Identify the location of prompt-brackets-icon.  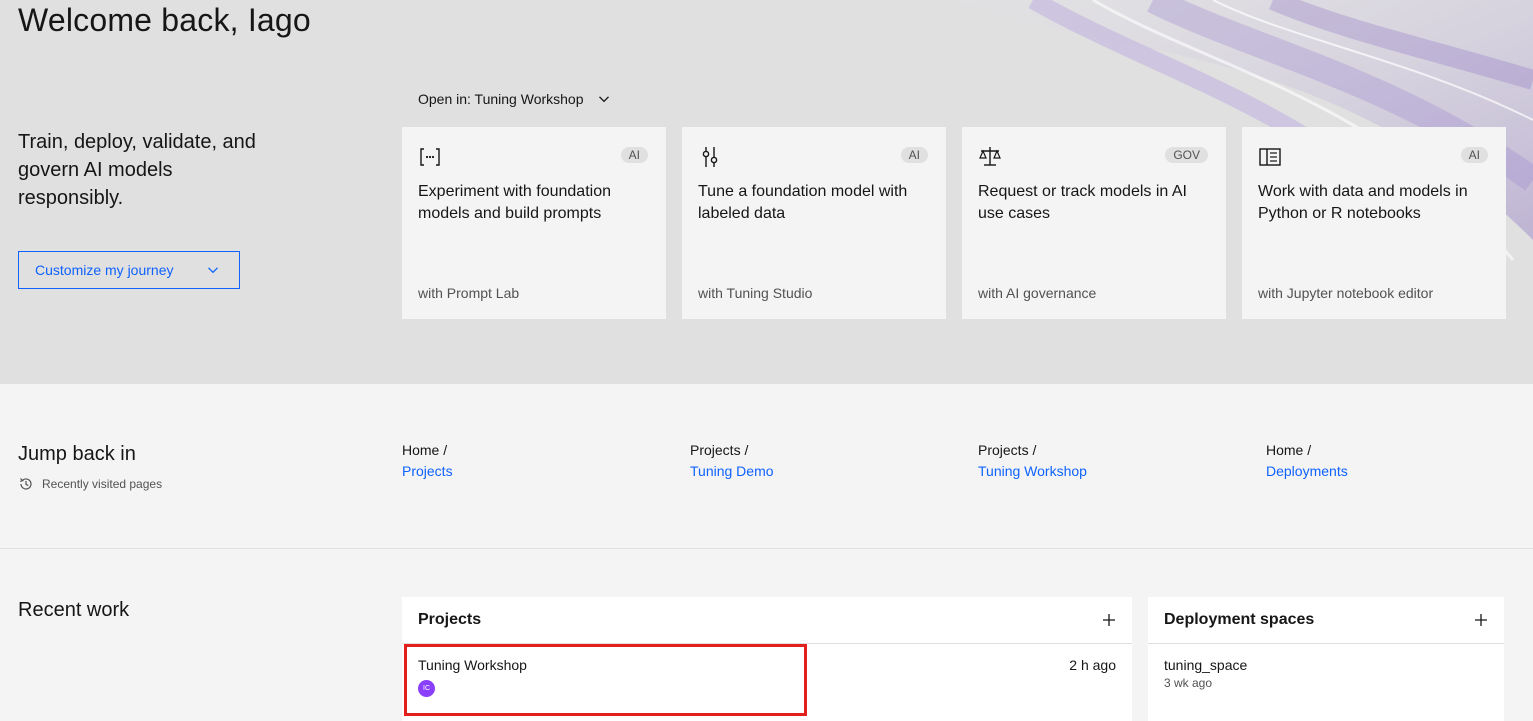
(430, 157).